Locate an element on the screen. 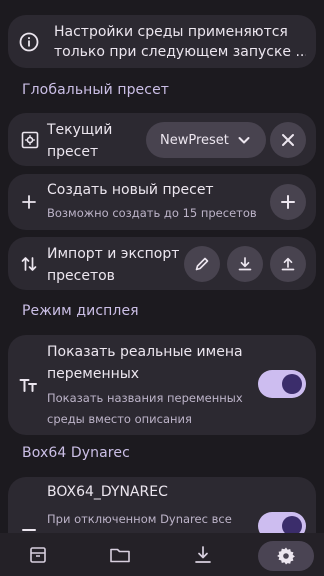 The width and height of the screenshot is (324, 576). show-real-names-subtitle-2: среды вместо описания is located at coordinates (119, 419).